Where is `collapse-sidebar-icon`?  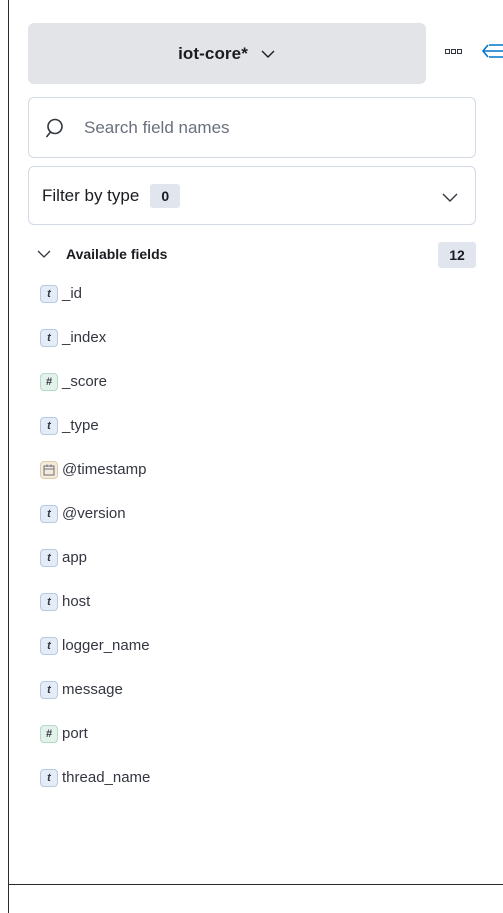 collapse-sidebar-icon is located at coordinates (492, 51).